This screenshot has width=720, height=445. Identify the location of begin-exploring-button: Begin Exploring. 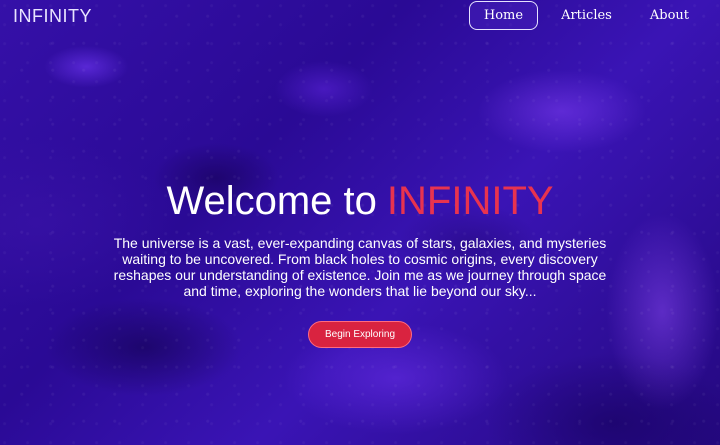
(360, 334).